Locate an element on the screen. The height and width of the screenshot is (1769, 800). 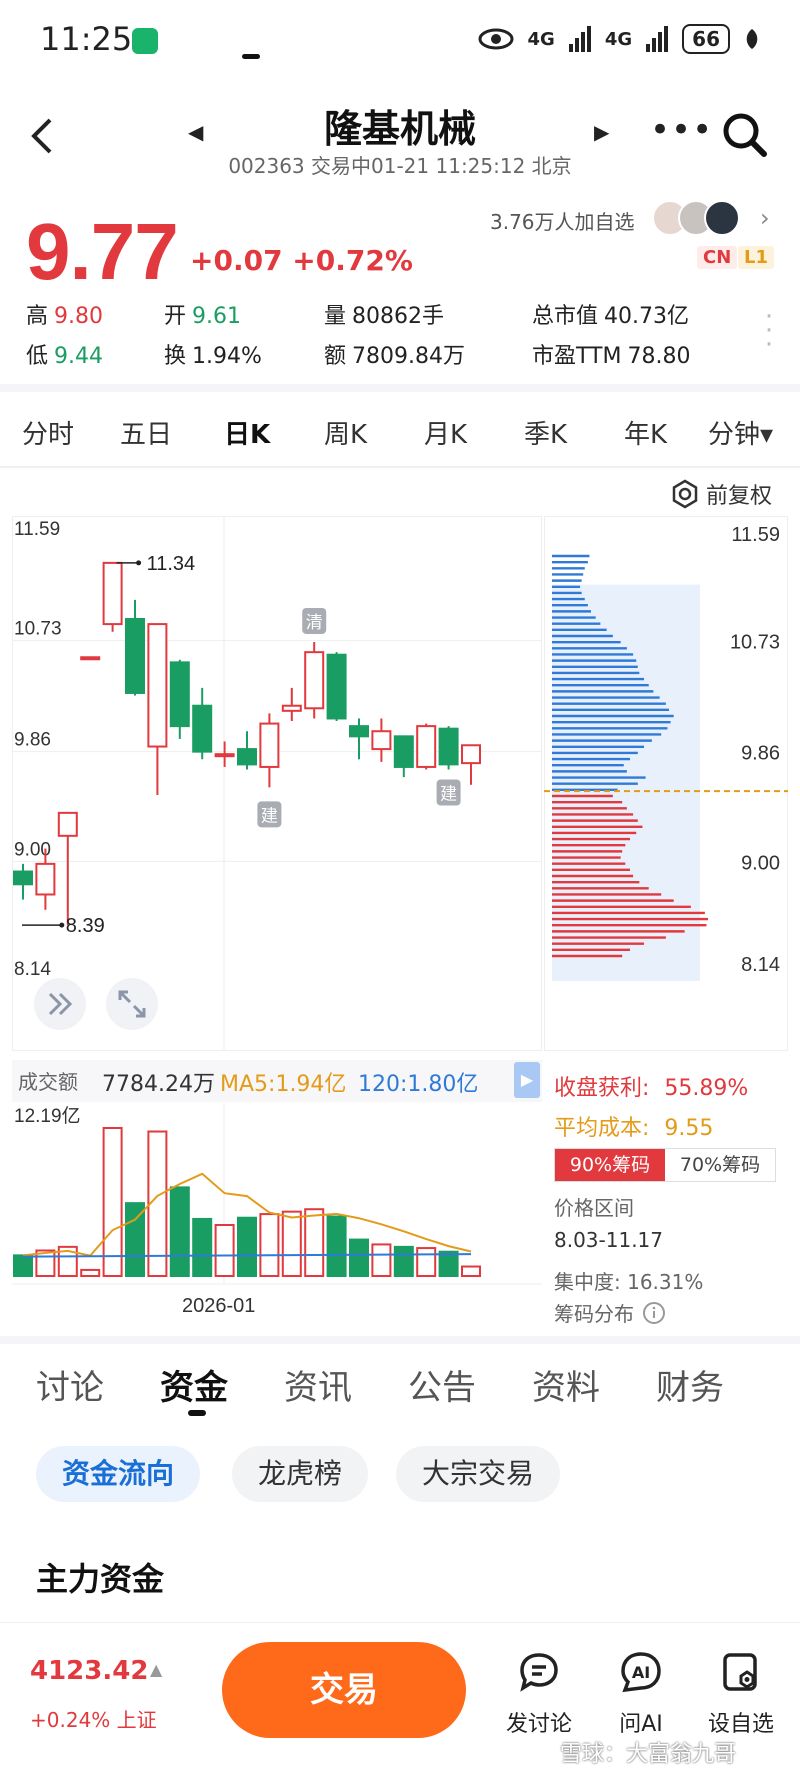
add-watchlist-button: 设自选 is located at coordinates (741, 1694).